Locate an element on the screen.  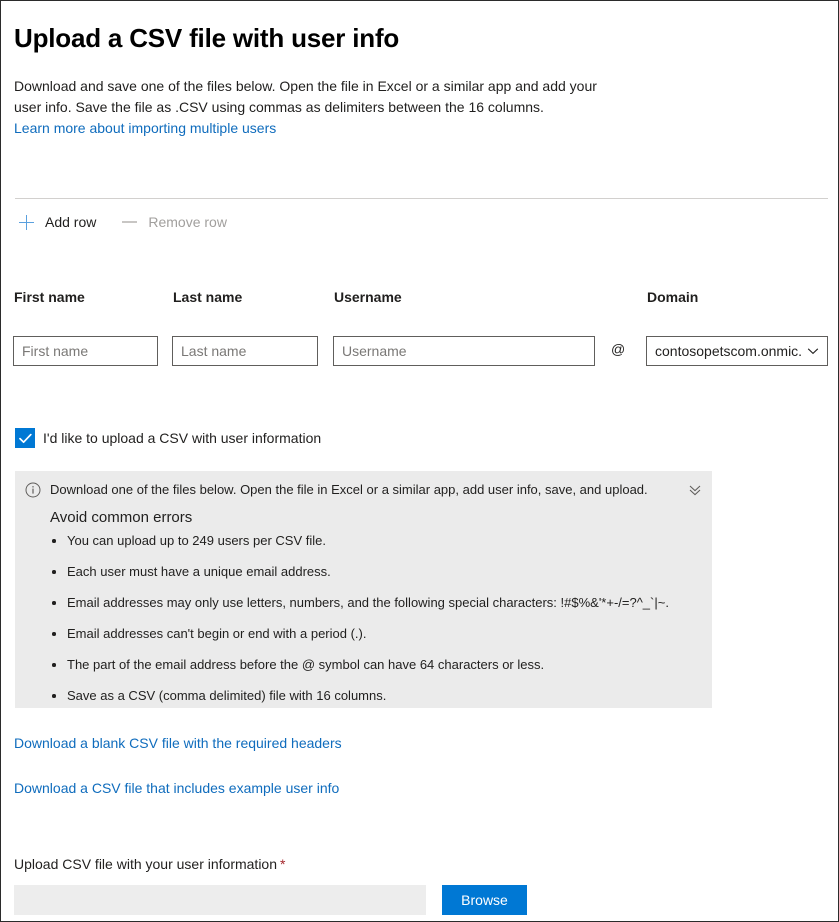
last-name-input is located at coordinates (245, 351).